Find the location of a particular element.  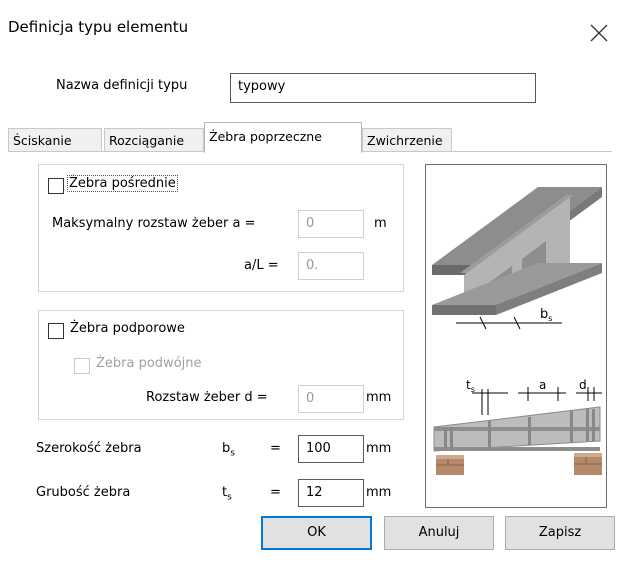

dialog-title: Definicja typu elementu is located at coordinates (98, 27).